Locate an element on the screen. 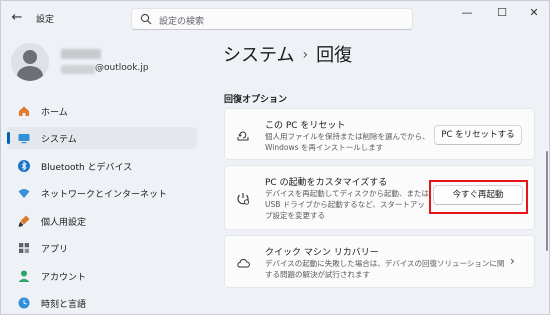 The image size is (550, 315). sidebar-item-label: 時刻と言語 is located at coordinates (64, 305).